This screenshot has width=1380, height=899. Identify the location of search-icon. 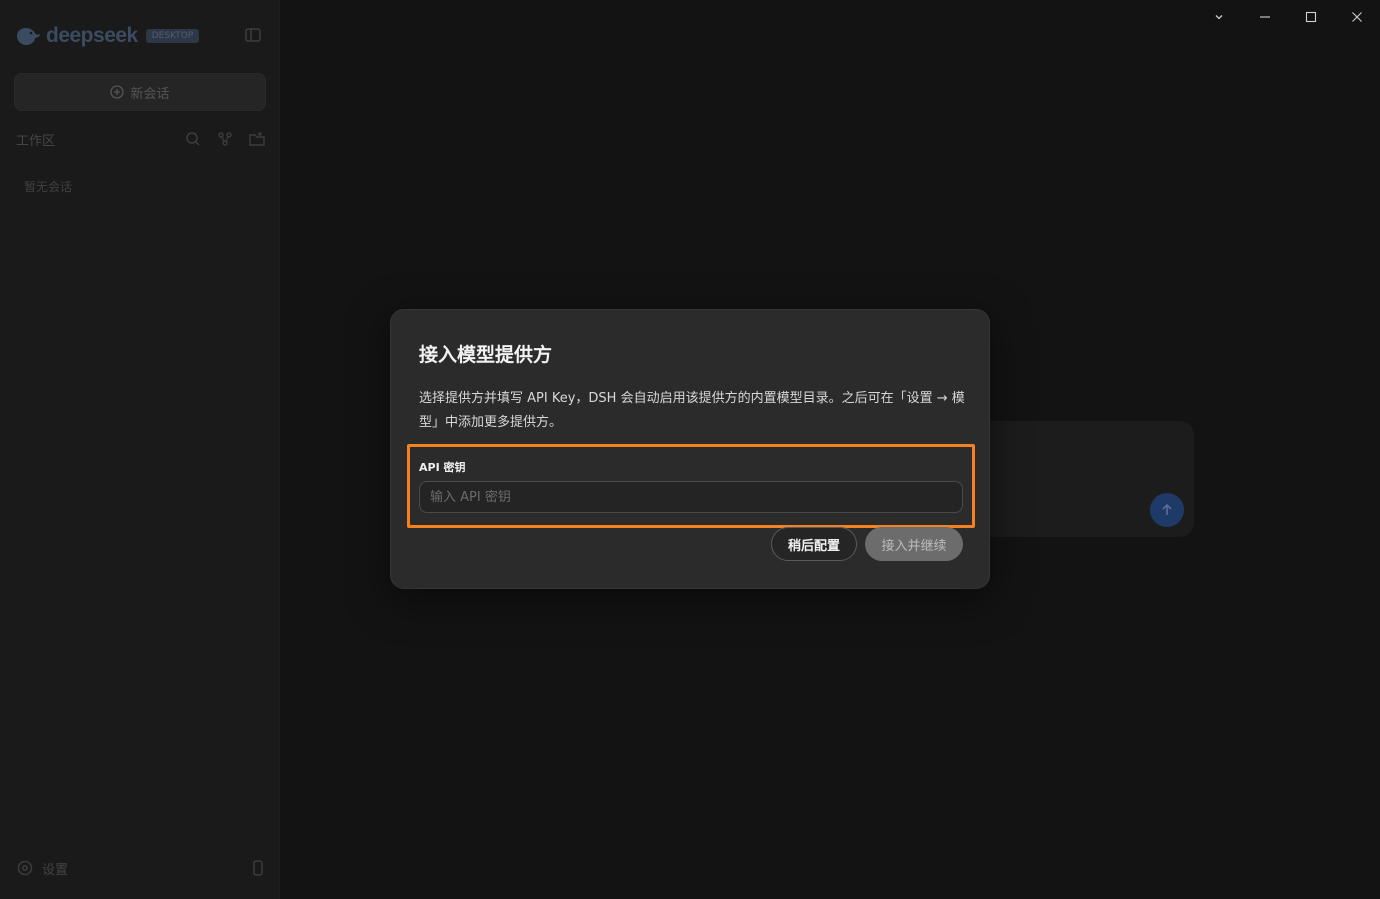
(193, 139).